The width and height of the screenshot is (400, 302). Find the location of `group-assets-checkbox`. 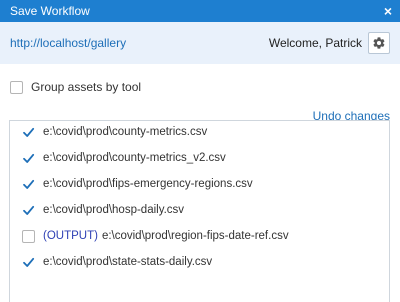

group-assets-checkbox is located at coordinates (16, 87).